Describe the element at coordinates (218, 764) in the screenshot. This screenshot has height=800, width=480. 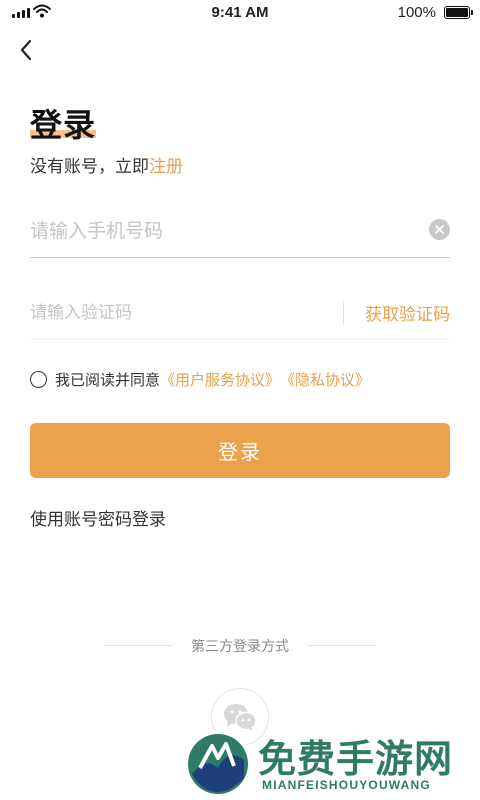
I see `watermark-logo-icon` at that location.